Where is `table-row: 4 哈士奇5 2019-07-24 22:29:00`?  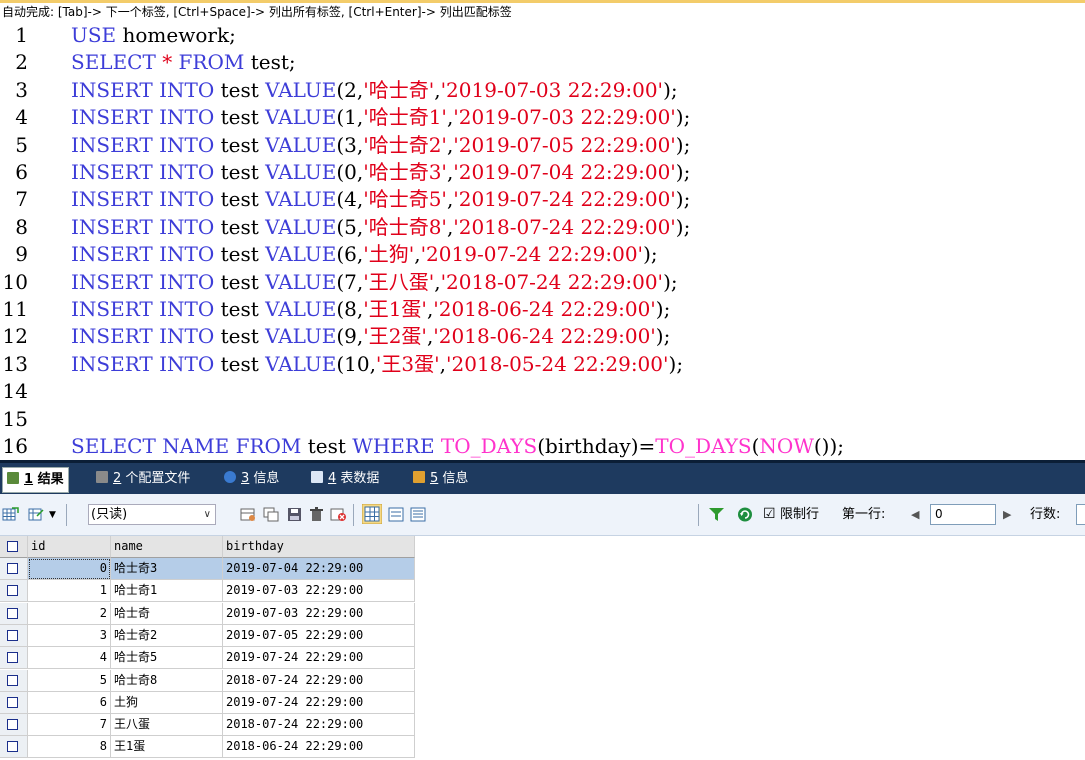 table-row: 4 哈士奇5 2019-07-24 22:29:00 is located at coordinates (207, 658).